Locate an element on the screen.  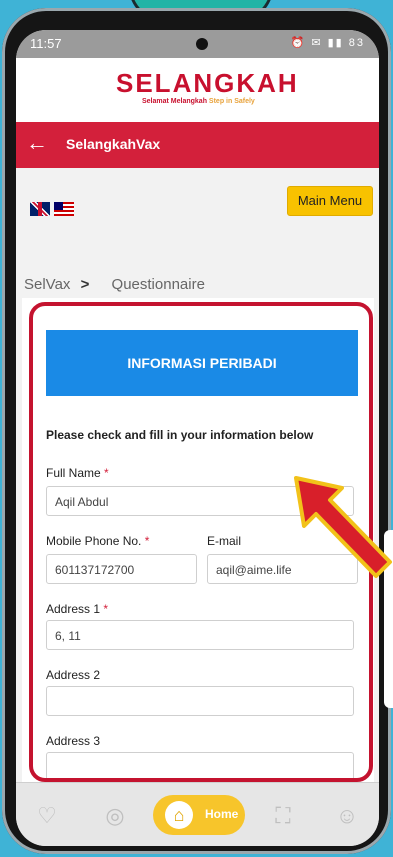
scan-icon: ⛶ is located at coordinates (283, 816).